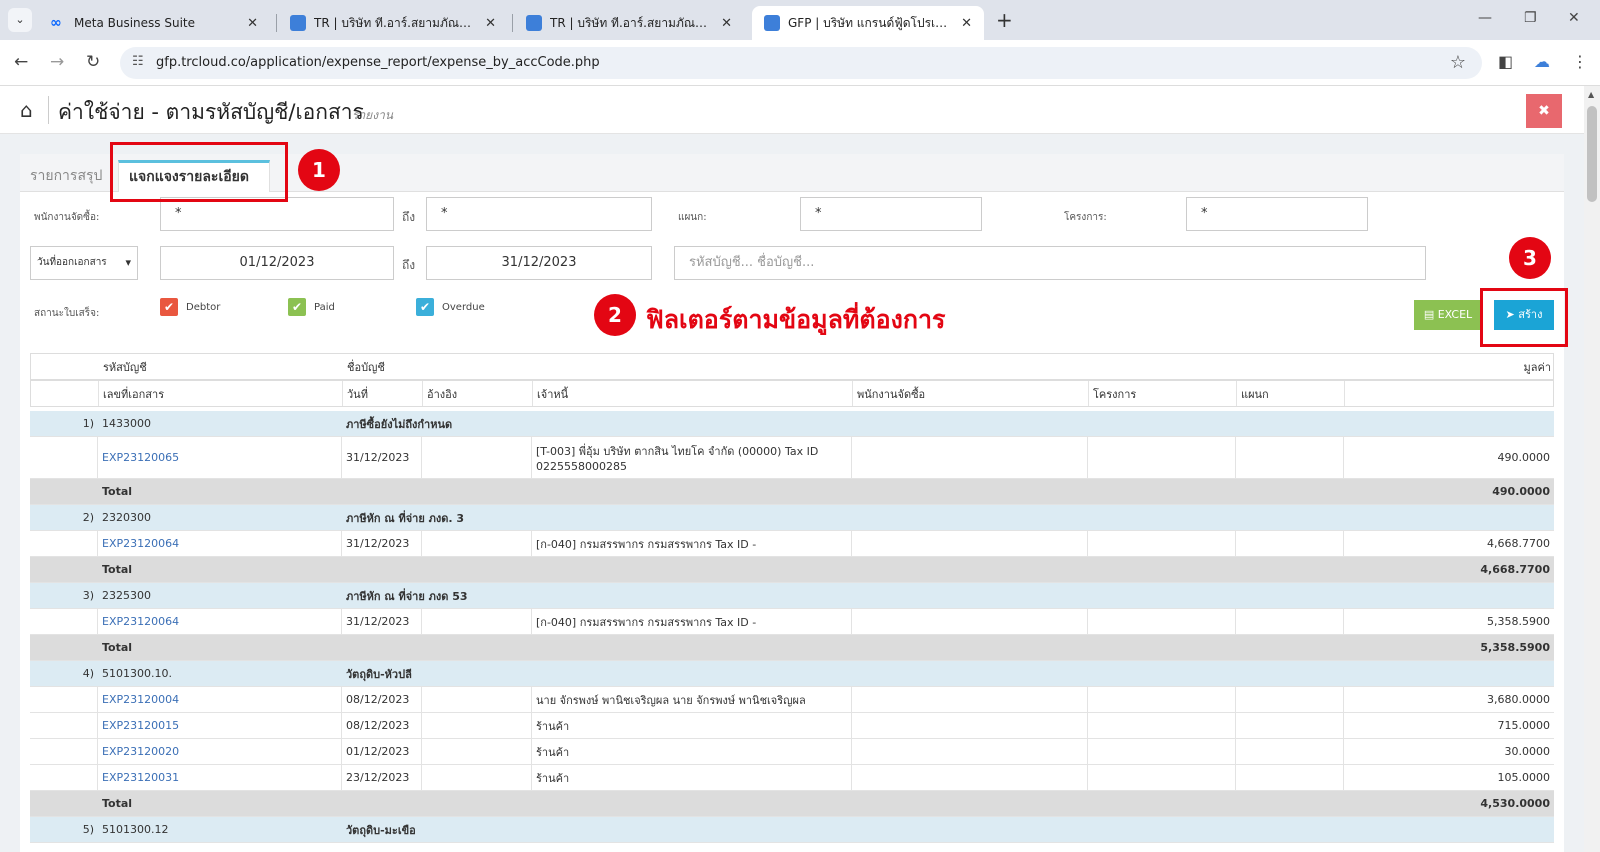 Image resolution: width=1600 pixels, height=852 pixels. What do you see at coordinates (1004, 20) in the screenshot?
I see `new-tab-button: +` at bounding box center [1004, 20].